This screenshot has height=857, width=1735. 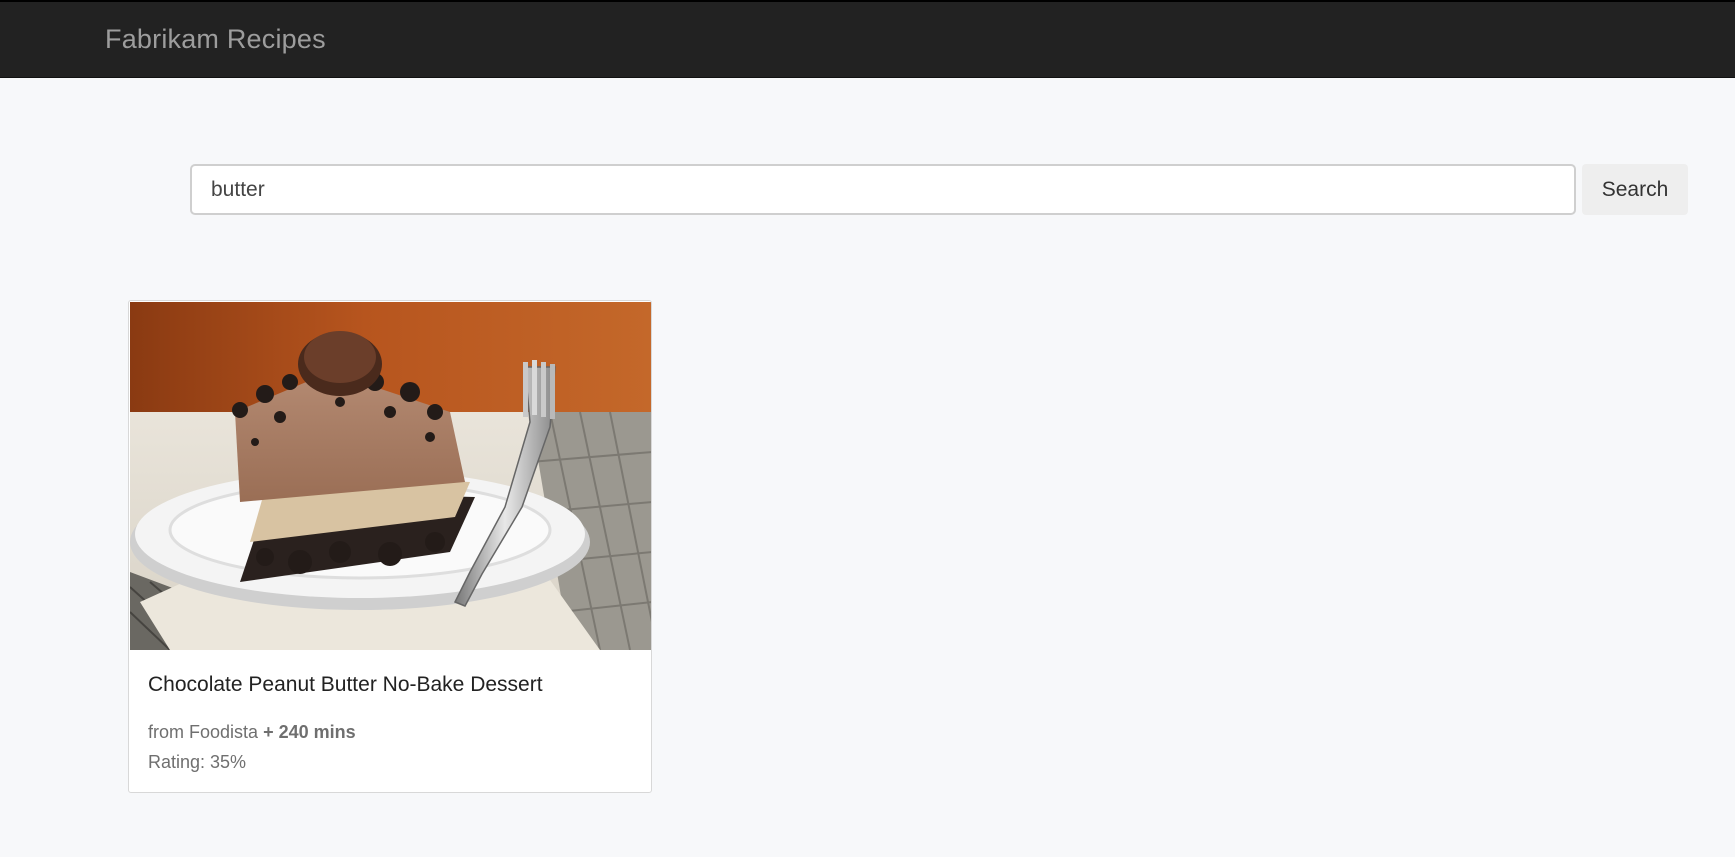 I want to click on recipe-source: from Foodista, so click(x=203, y=732).